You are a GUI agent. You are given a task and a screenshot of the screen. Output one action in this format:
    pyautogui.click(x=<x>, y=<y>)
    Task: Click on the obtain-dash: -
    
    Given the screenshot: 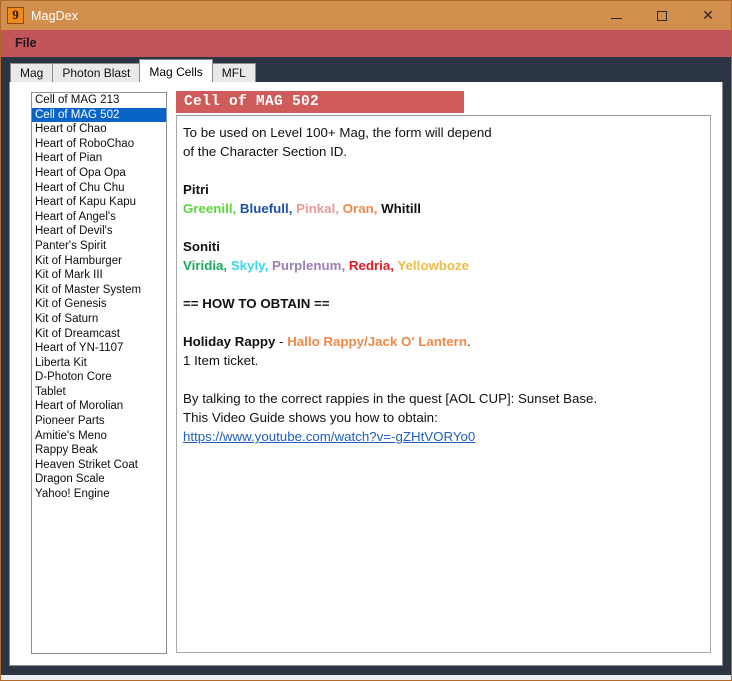 What is the action you would take?
    pyautogui.click(x=281, y=341)
    